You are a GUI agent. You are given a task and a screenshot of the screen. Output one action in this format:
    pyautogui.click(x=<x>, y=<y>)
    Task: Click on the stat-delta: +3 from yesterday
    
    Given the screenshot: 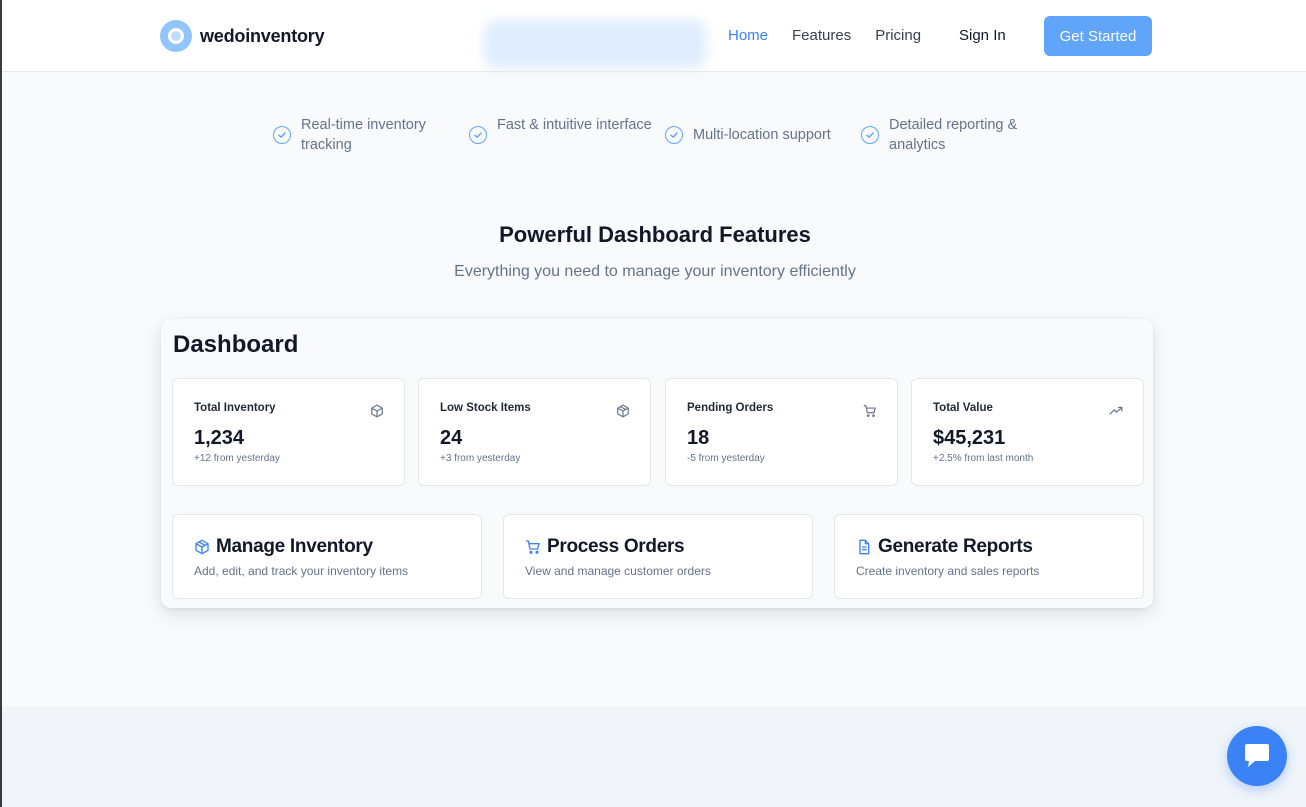 What is the action you would take?
    pyautogui.click(x=480, y=458)
    